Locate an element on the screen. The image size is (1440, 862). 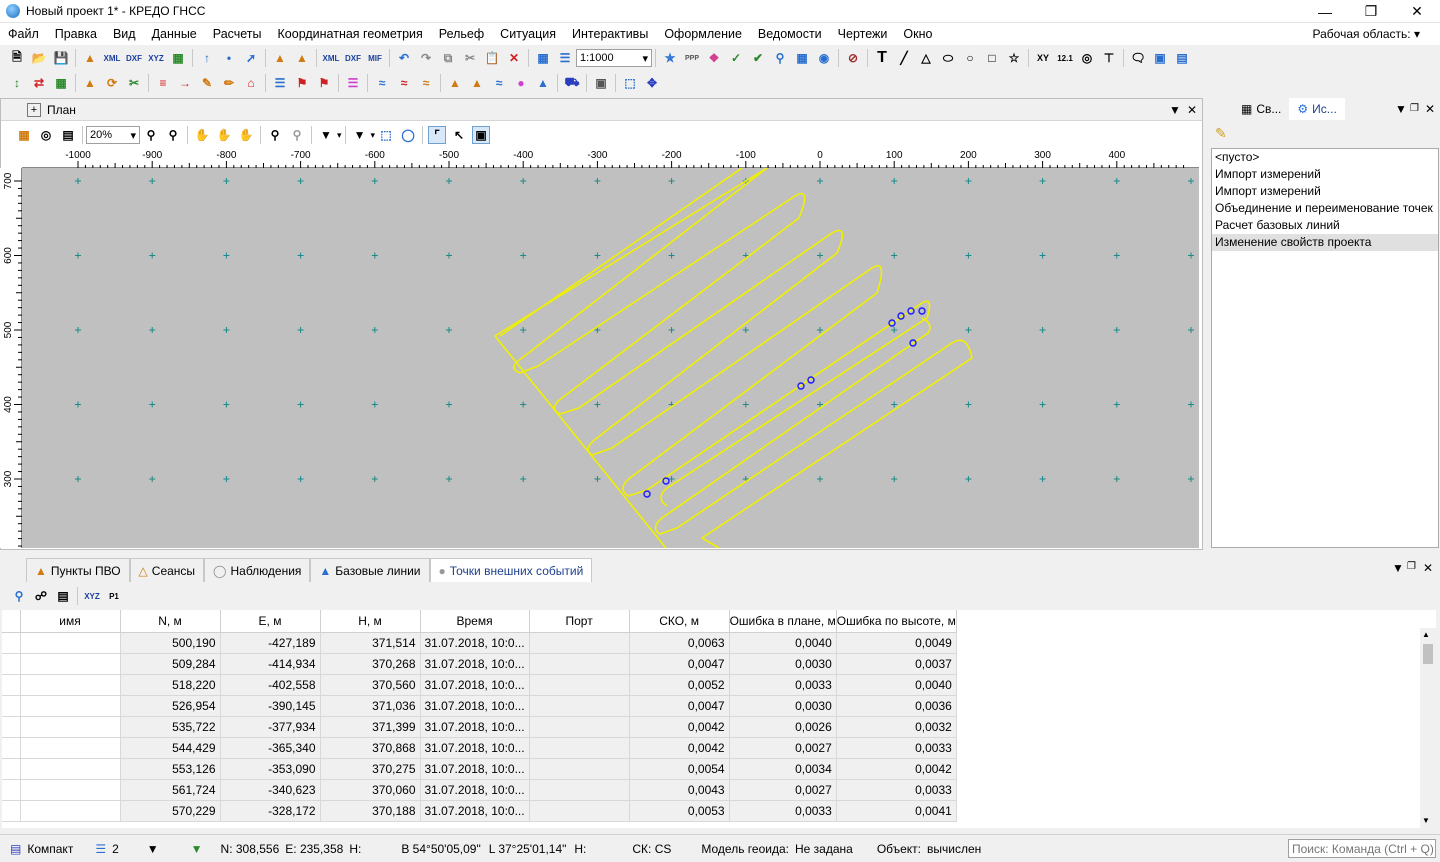
zoom-out-icon: ⚲ is located at coordinates (151, 135).